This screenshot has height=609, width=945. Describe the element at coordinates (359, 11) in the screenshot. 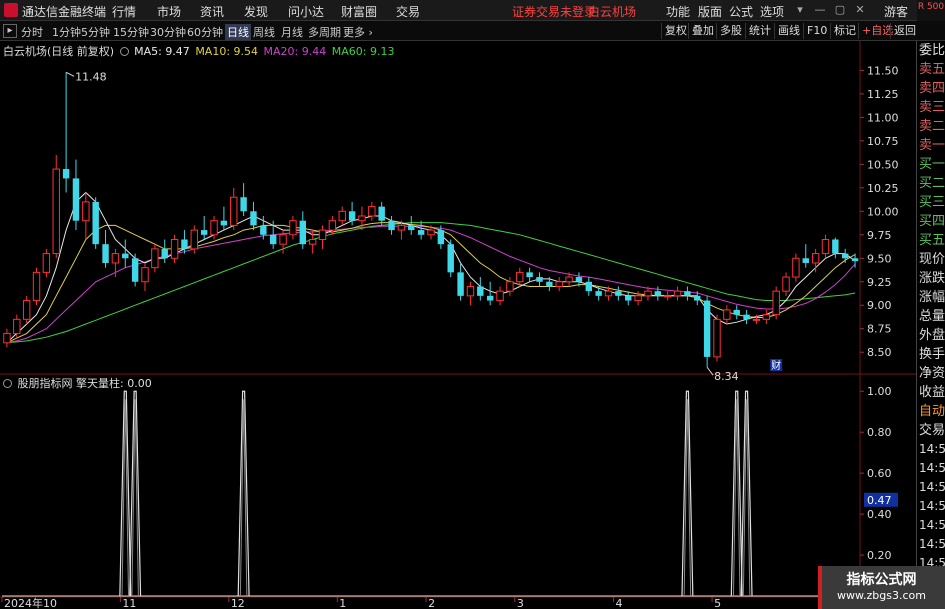

I see `menu-wealth: 财富圈` at that location.